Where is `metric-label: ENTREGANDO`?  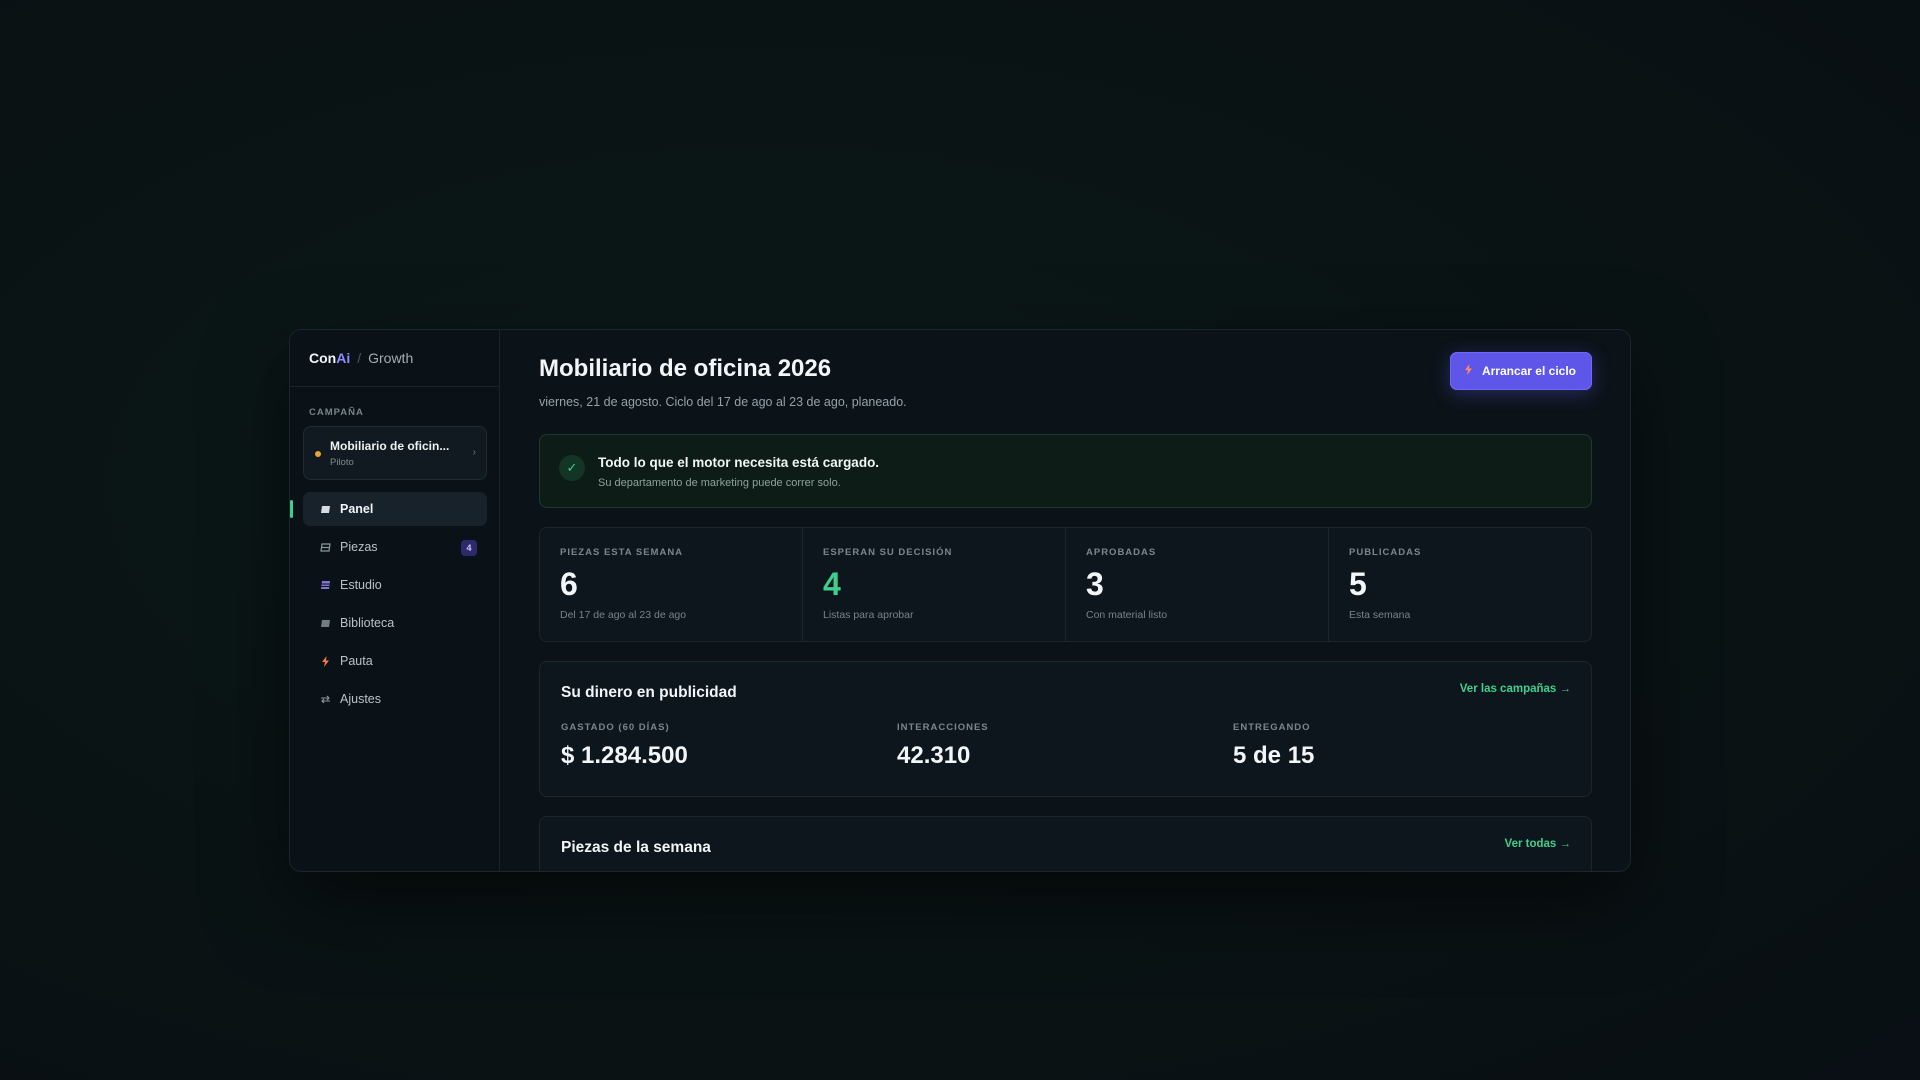 metric-label: ENTREGANDO is located at coordinates (1272, 727).